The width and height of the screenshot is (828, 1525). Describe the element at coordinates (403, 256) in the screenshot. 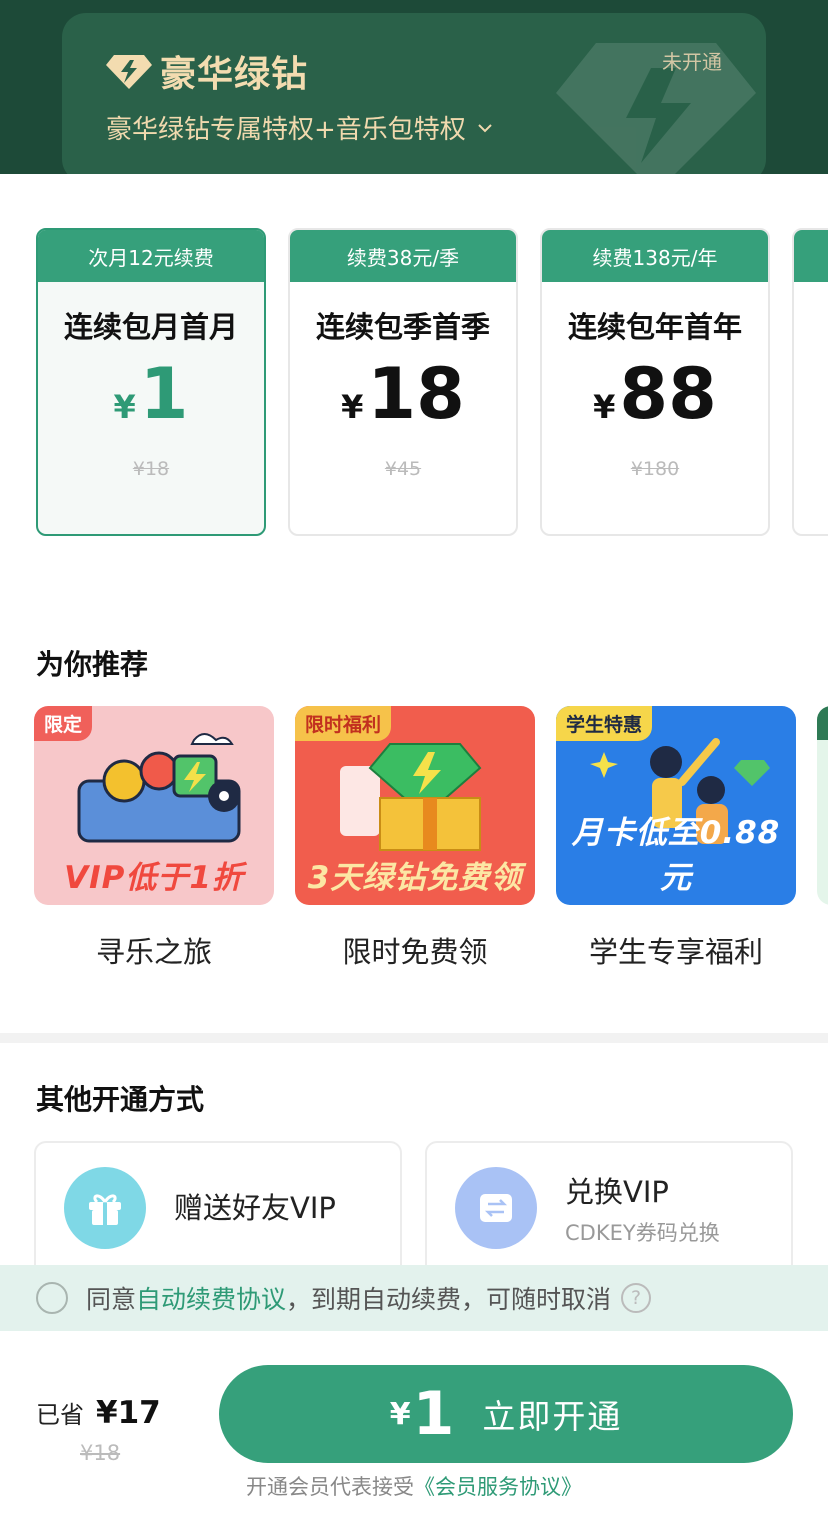

I see `plan-renew-tag: 续费38元/季` at that location.